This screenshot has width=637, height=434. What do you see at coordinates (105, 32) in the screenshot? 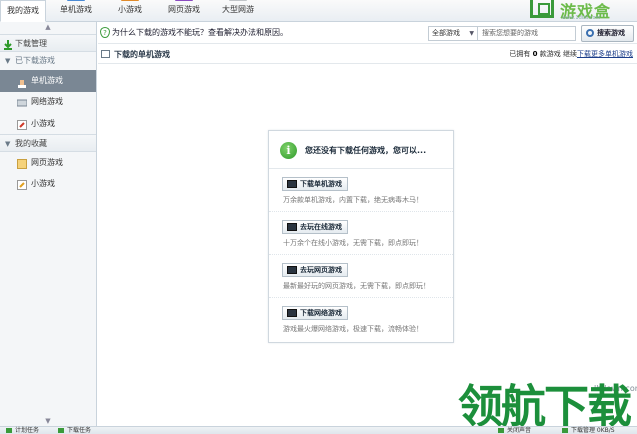
I see `shield-icon: ?` at bounding box center [105, 32].